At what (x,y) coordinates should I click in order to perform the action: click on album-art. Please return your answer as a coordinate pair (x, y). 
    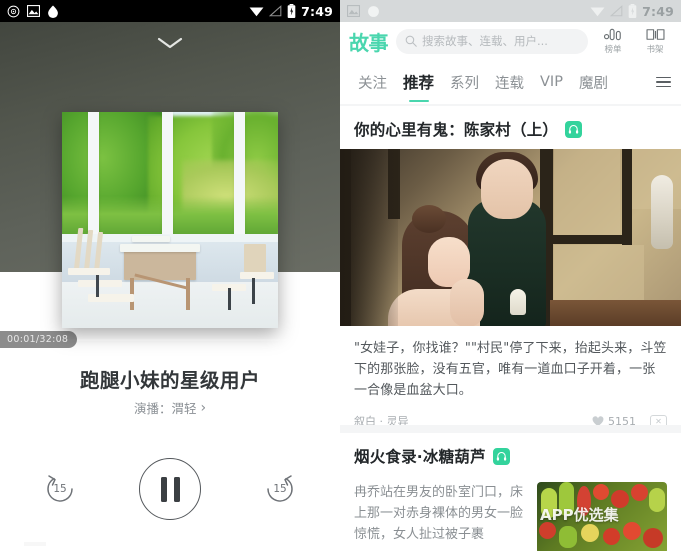
    Looking at the image, I should click on (170, 220).